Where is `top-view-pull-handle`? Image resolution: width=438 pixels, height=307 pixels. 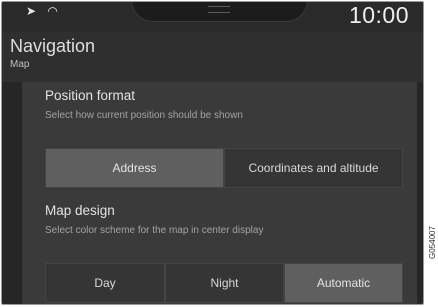
top-view-pull-handle is located at coordinates (219, 12).